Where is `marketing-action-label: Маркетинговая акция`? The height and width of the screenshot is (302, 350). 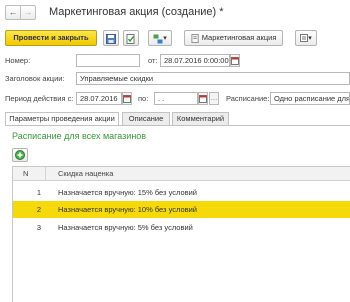 marketing-action-label: Маркетинговая акция is located at coordinates (239, 37).